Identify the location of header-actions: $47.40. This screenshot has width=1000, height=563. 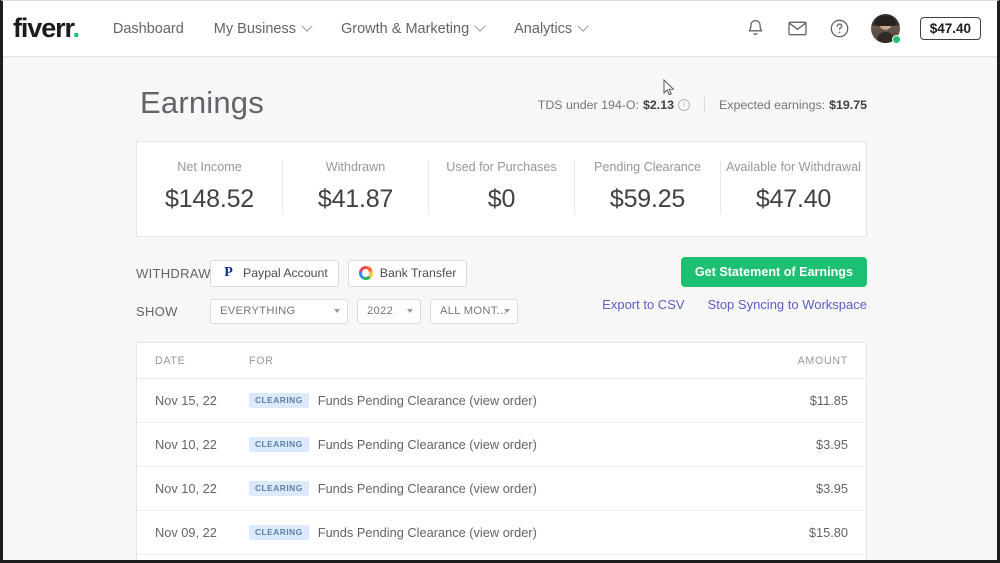
(863, 29).